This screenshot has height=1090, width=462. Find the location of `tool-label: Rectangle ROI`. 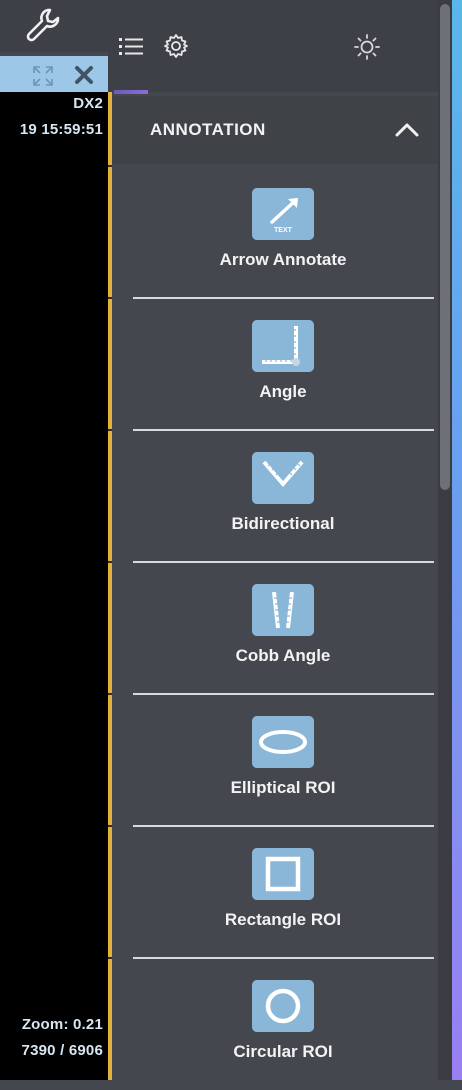

tool-label: Rectangle ROI is located at coordinates (283, 919).